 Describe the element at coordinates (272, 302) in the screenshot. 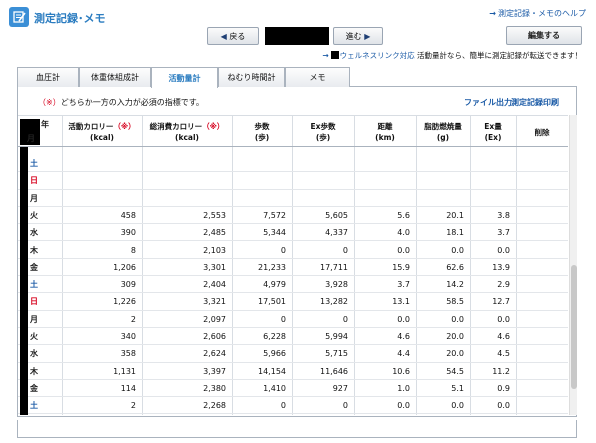

I see `cell-steps: 17,501` at that location.